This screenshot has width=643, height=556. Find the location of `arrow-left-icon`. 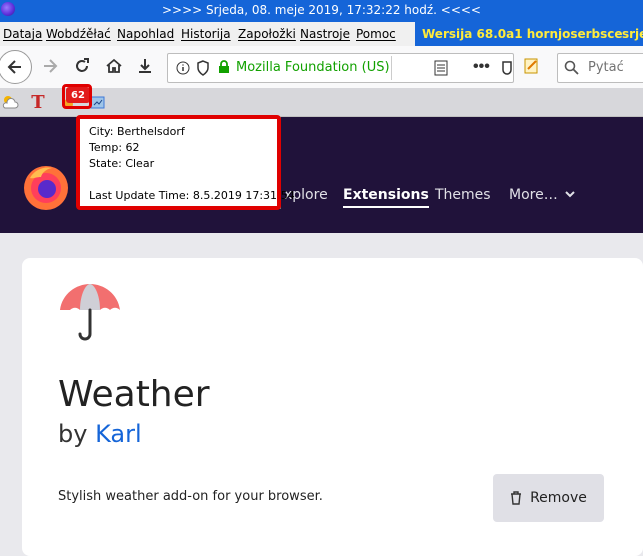

arrow-left-icon is located at coordinates (14, 67).